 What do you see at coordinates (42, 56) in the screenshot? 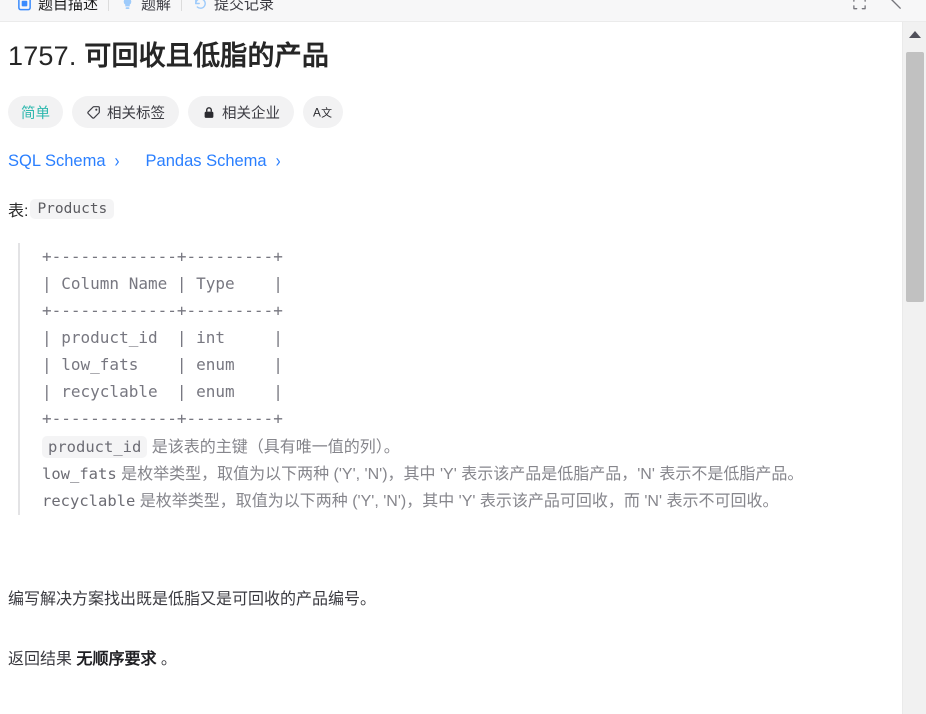
I see `problem-number: 1757.` at bounding box center [42, 56].